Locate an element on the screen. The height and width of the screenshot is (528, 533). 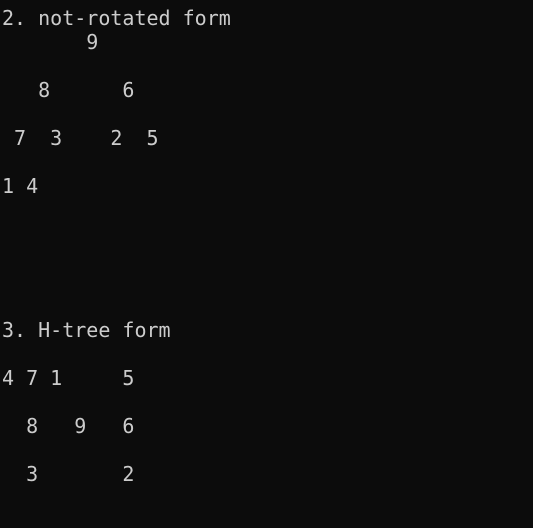
section-heading-not-rotated: 2. not-rotated form is located at coordinates (116, 18).